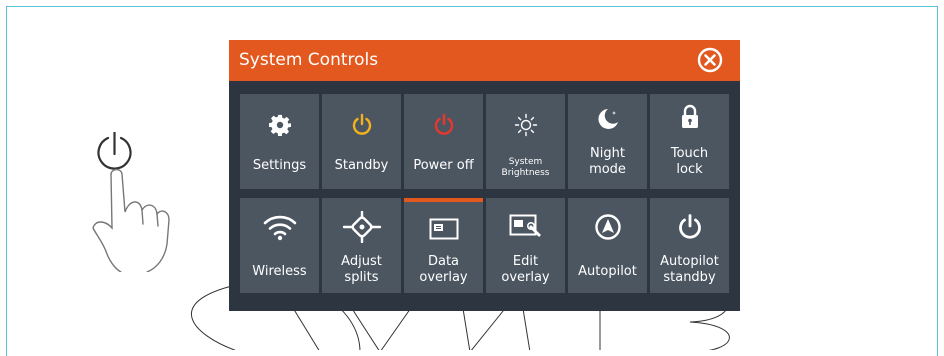 The image size is (944, 356). I want to click on autopilot-label: Autopilot, so click(607, 271).